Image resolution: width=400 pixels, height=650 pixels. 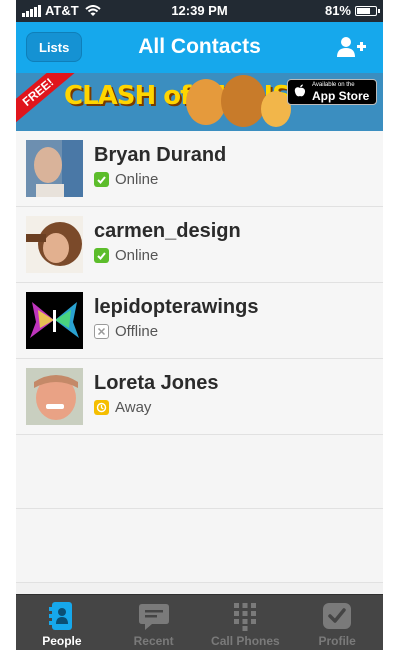 I want to click on away-clock-icon, so click(x=101, y=407).